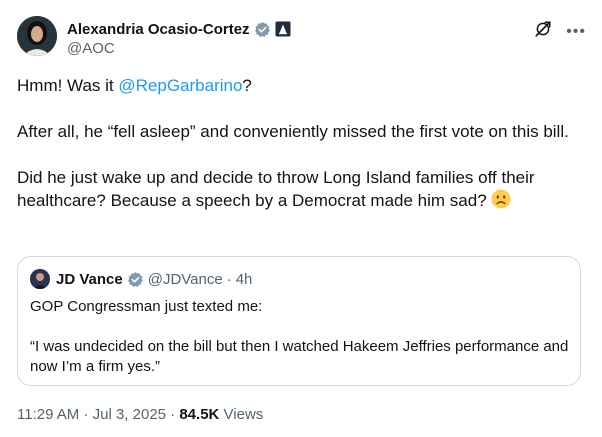  I want to click on frowning-face-emoji, so click(501, 202).